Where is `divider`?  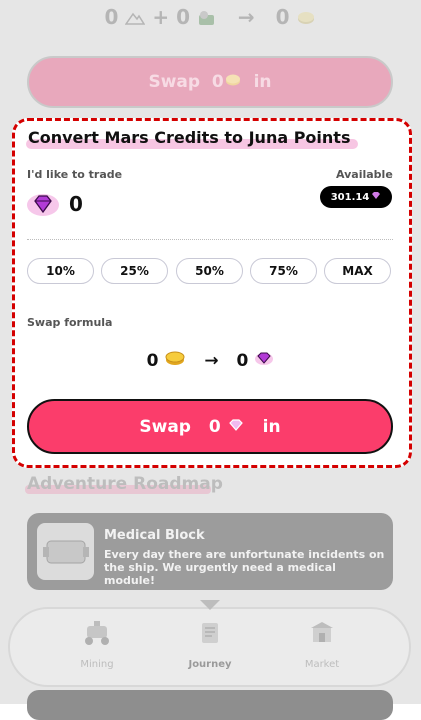 divider is located at coordinates (210, 239).